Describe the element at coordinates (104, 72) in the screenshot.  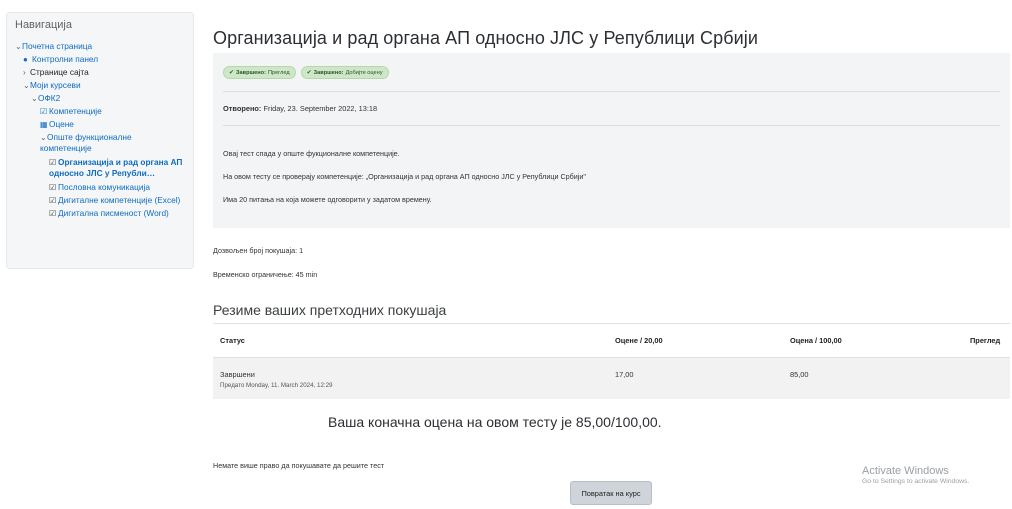
I see `nav-site-pages: › Странице сајта` at that location.